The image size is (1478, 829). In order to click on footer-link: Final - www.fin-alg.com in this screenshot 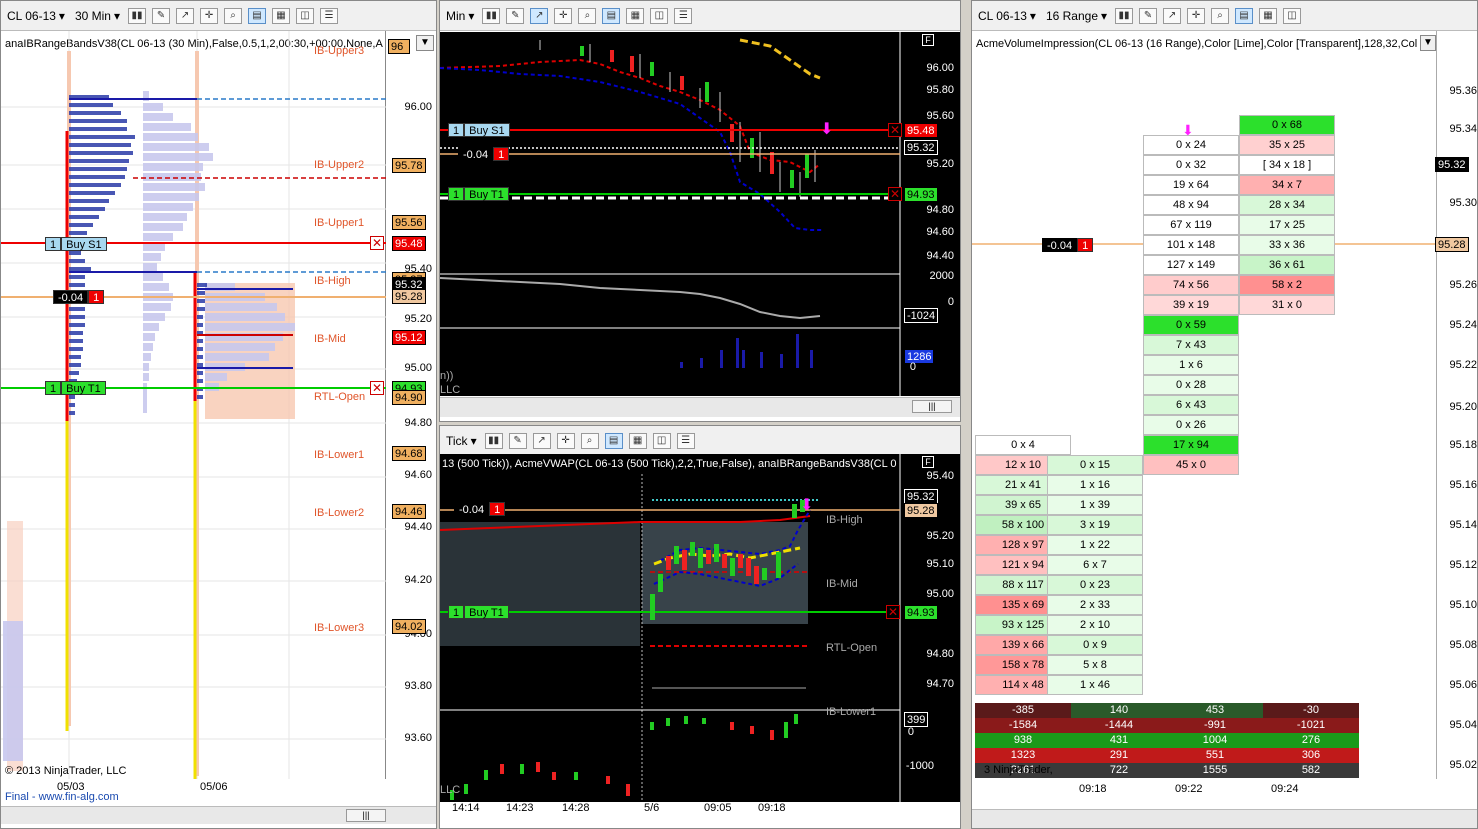, I will do `click(62, 797)`.